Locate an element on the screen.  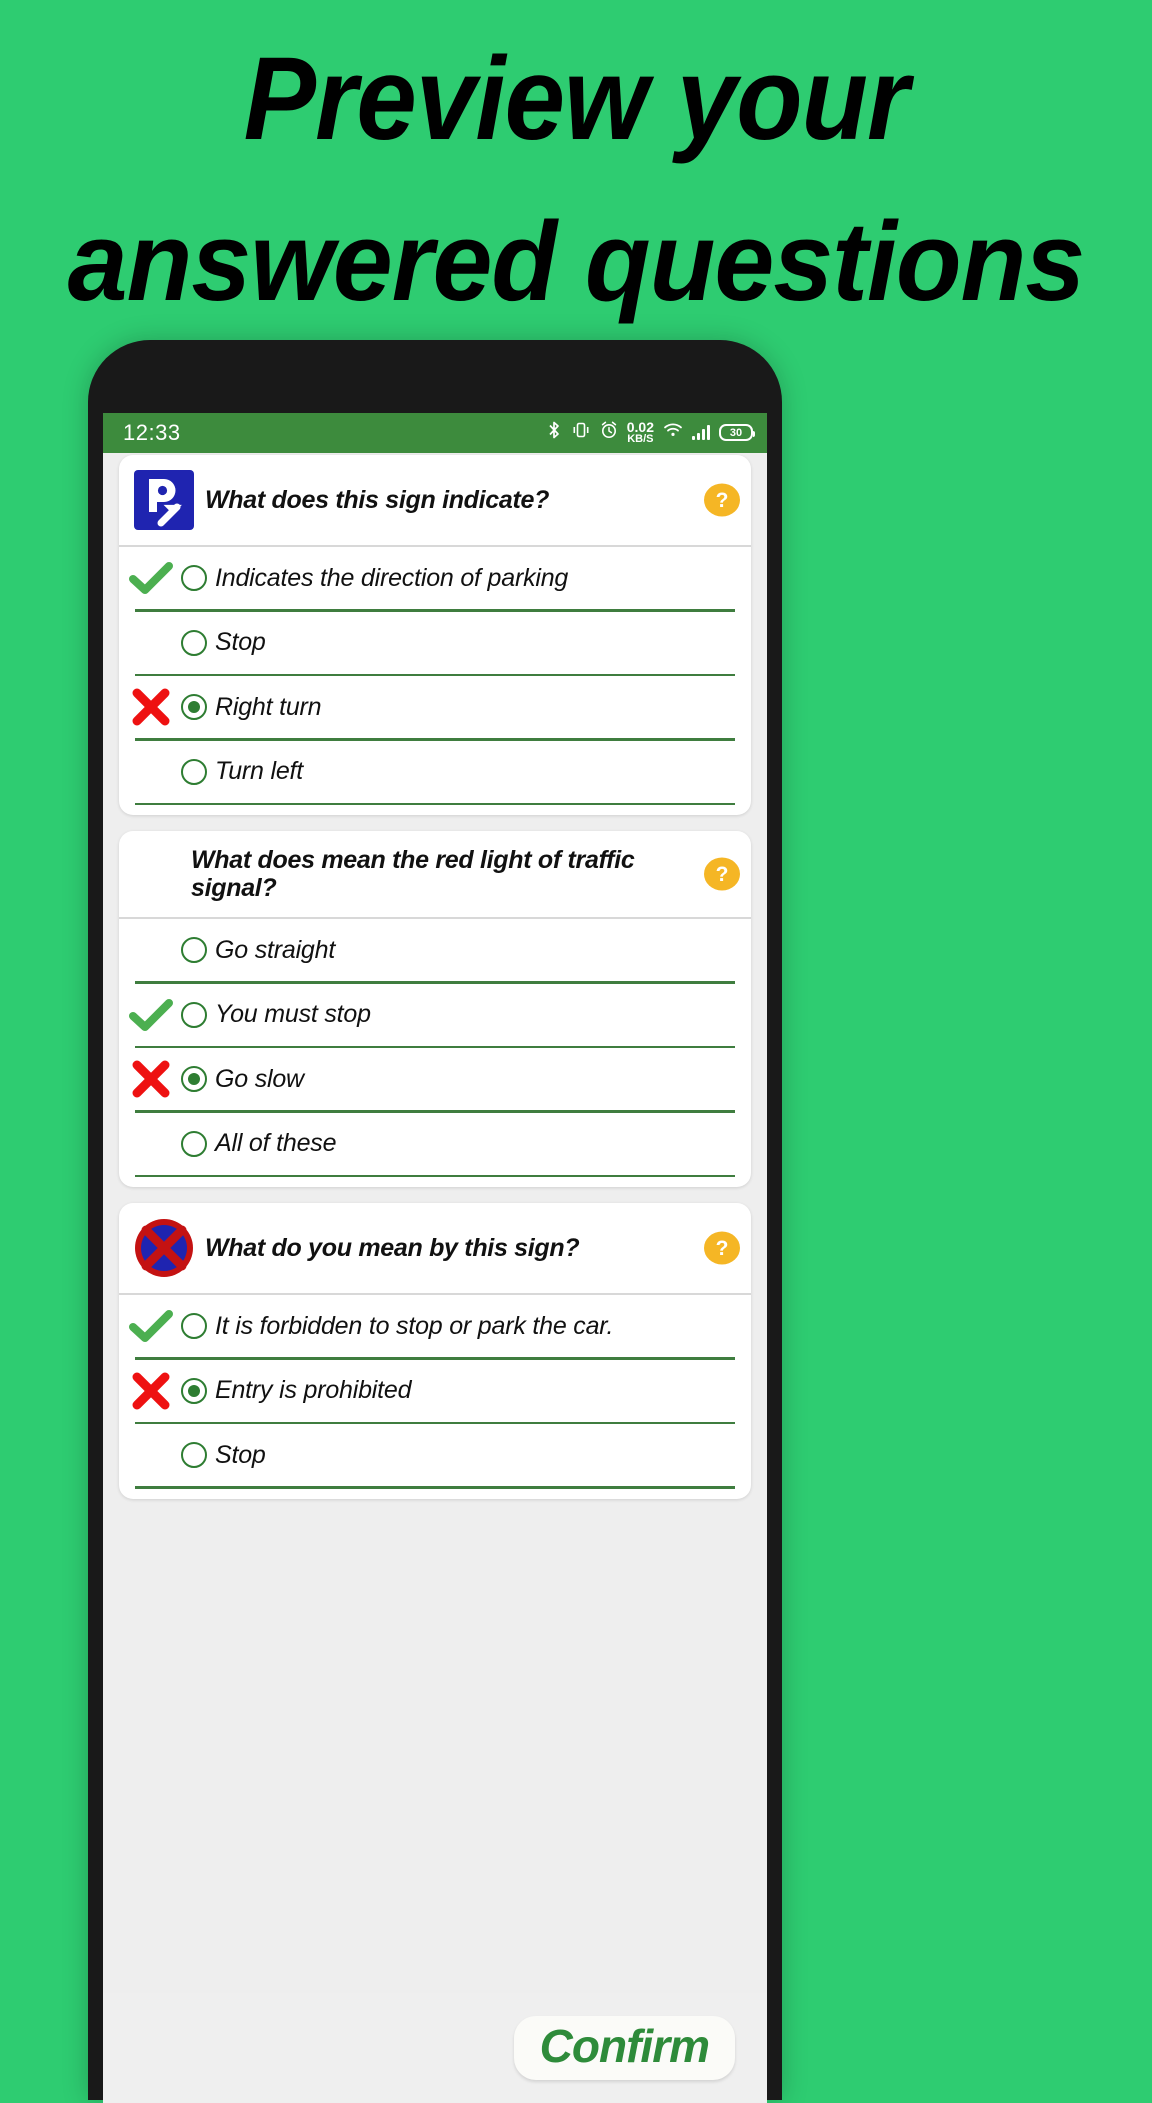
option-row: It is forbidden to stop or park the car. is located at coordinates (435, 1326).